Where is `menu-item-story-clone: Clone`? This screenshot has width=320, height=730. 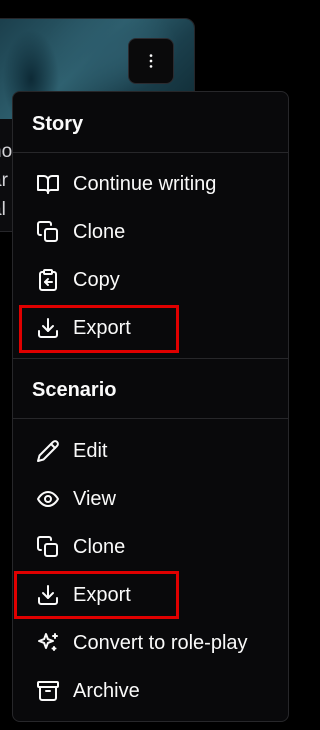 menu-item-story-clone: Clone is located at coordinates (150, 232).